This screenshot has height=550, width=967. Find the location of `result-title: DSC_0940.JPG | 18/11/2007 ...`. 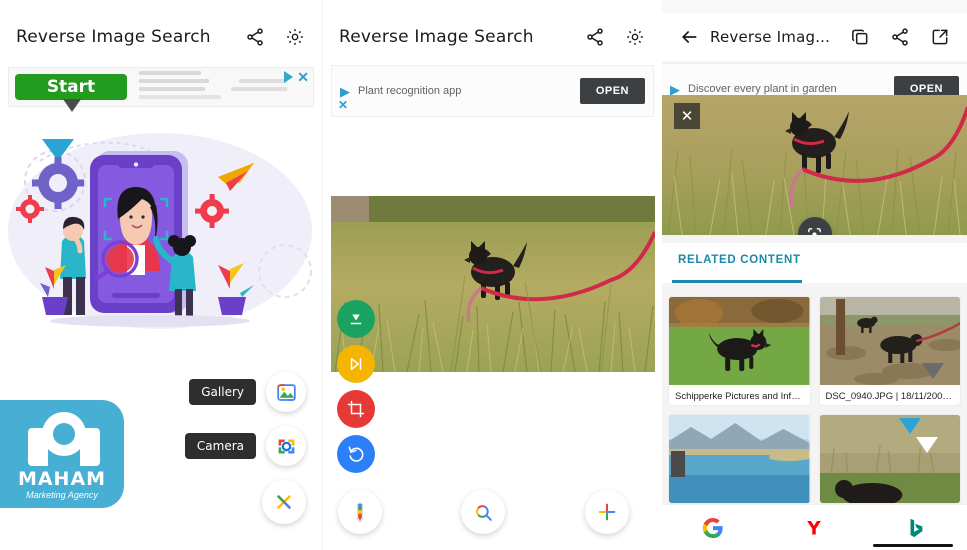

result-title: DSC_0940.JPG | 18/11/2007 ... is located at coordinates (890, 396).